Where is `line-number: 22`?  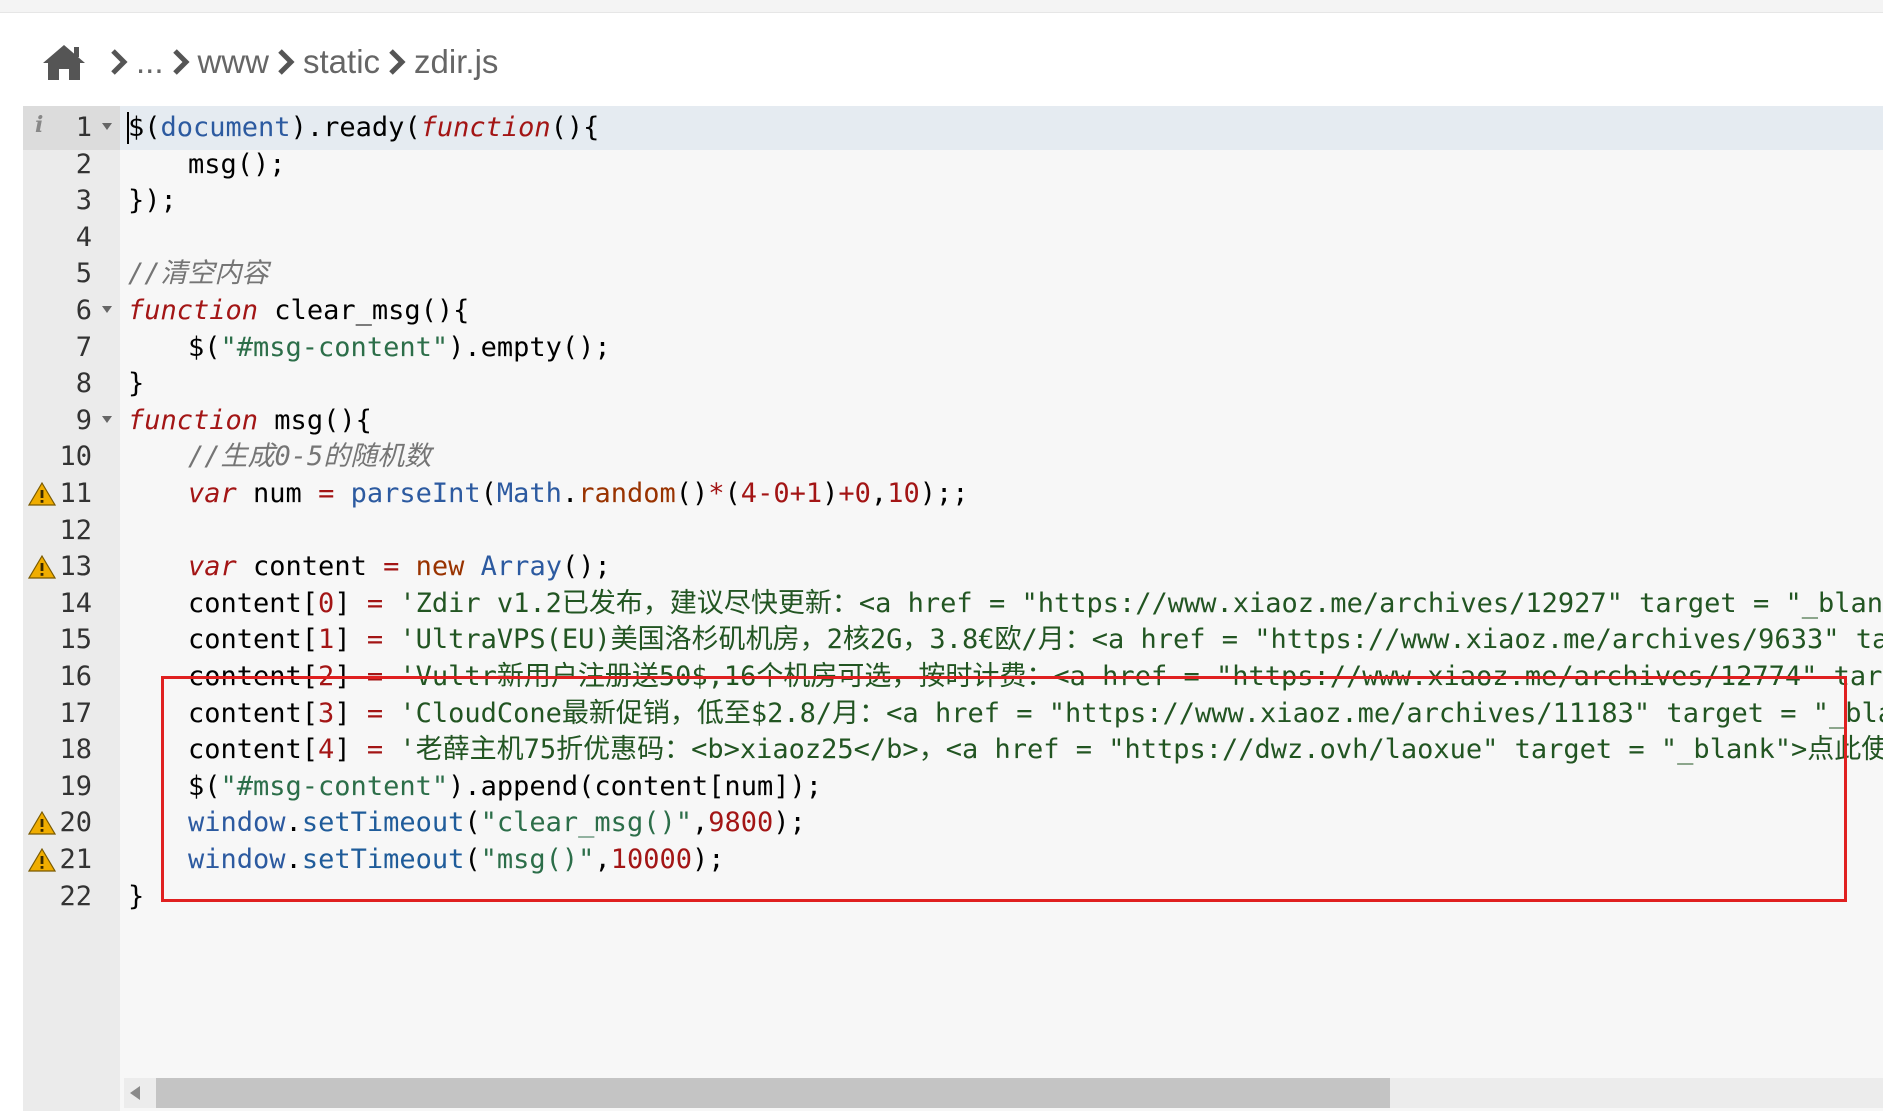
line-number: 22 is located at coordinates (75, 896).